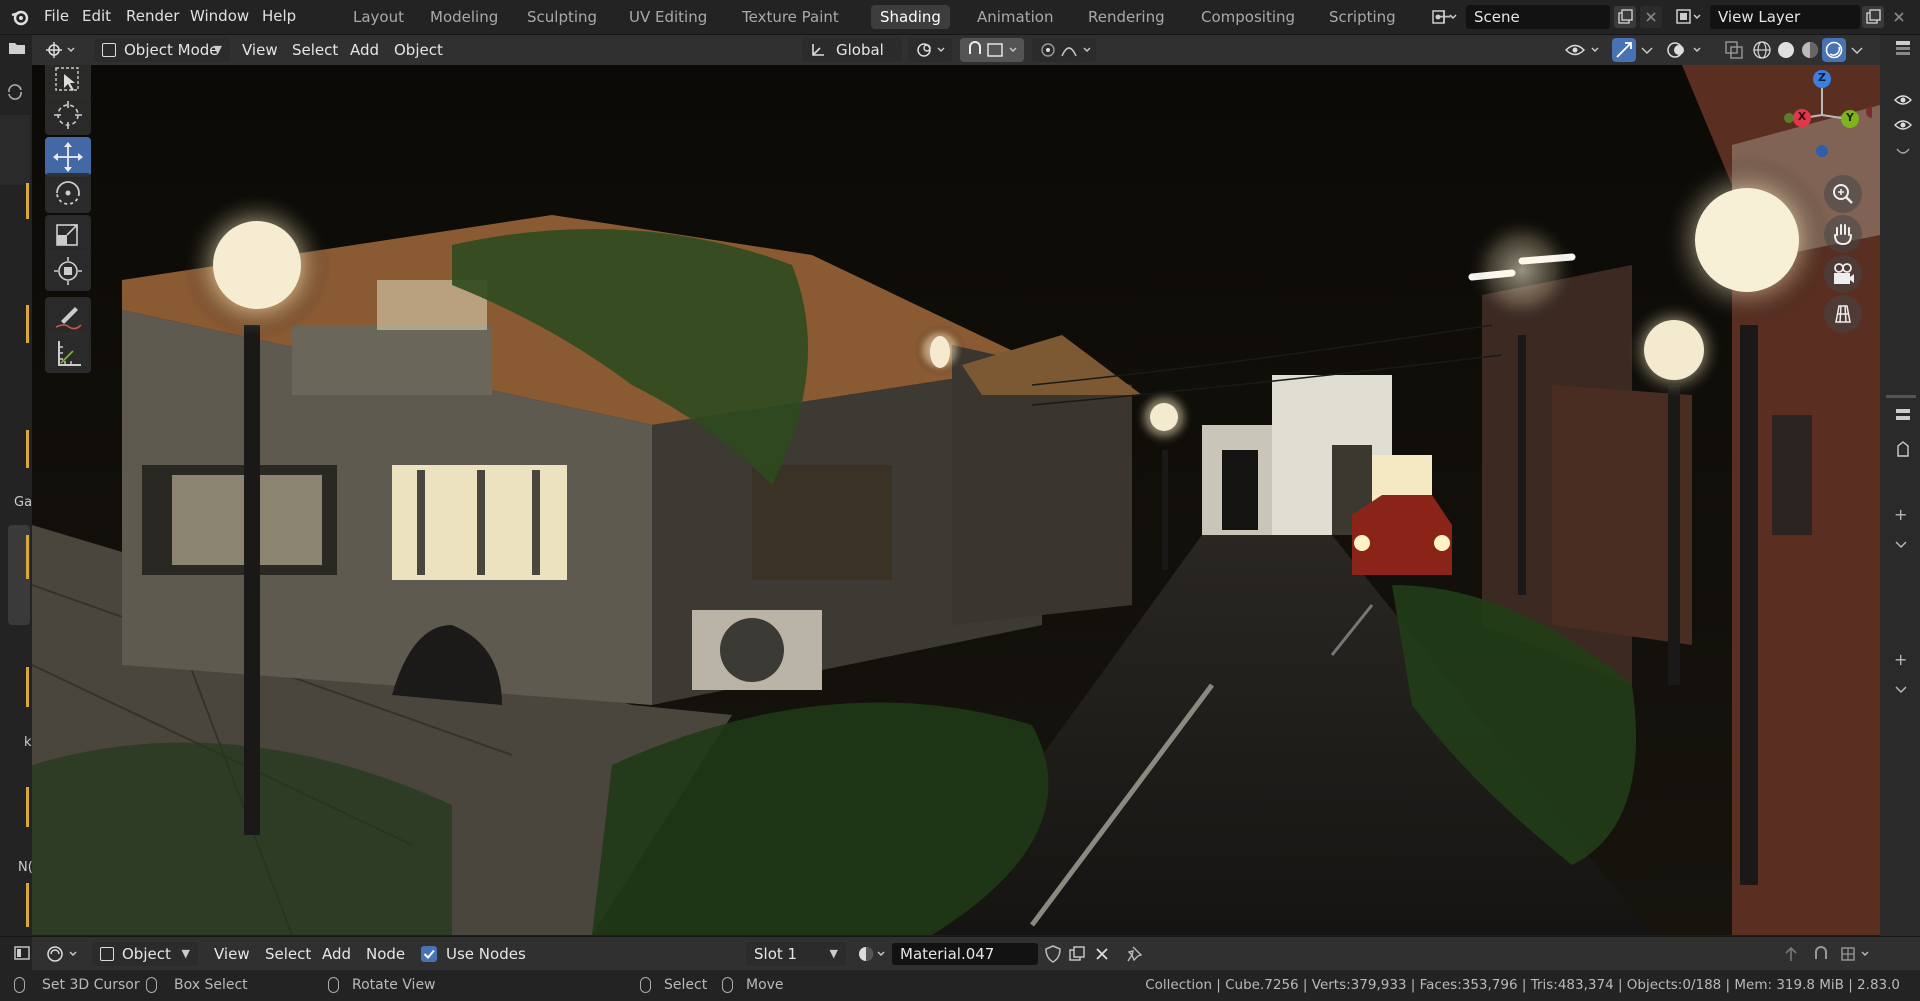 The width and height of the screenshot is (1920, 1001). Describe the element at coordinates (68, 157) in the screenshot. I see `move-tool` at that location.